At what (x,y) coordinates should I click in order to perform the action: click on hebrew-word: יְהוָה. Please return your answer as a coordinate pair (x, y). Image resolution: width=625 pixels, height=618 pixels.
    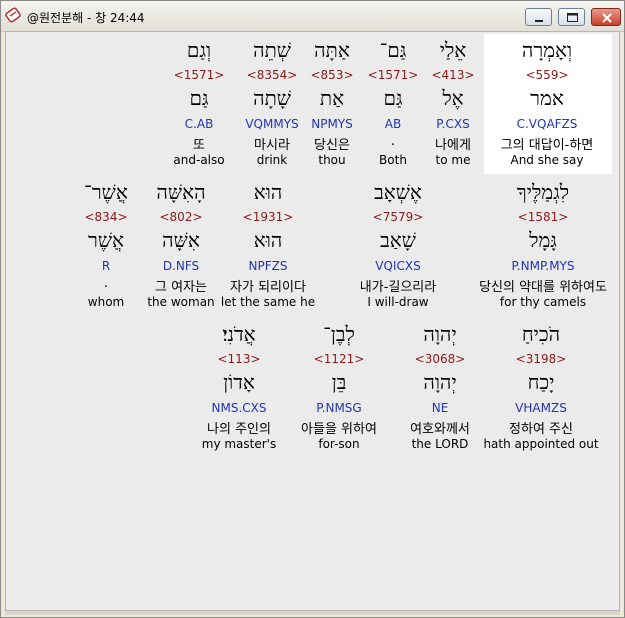
    Looking at the image, I should click on (440, 334).